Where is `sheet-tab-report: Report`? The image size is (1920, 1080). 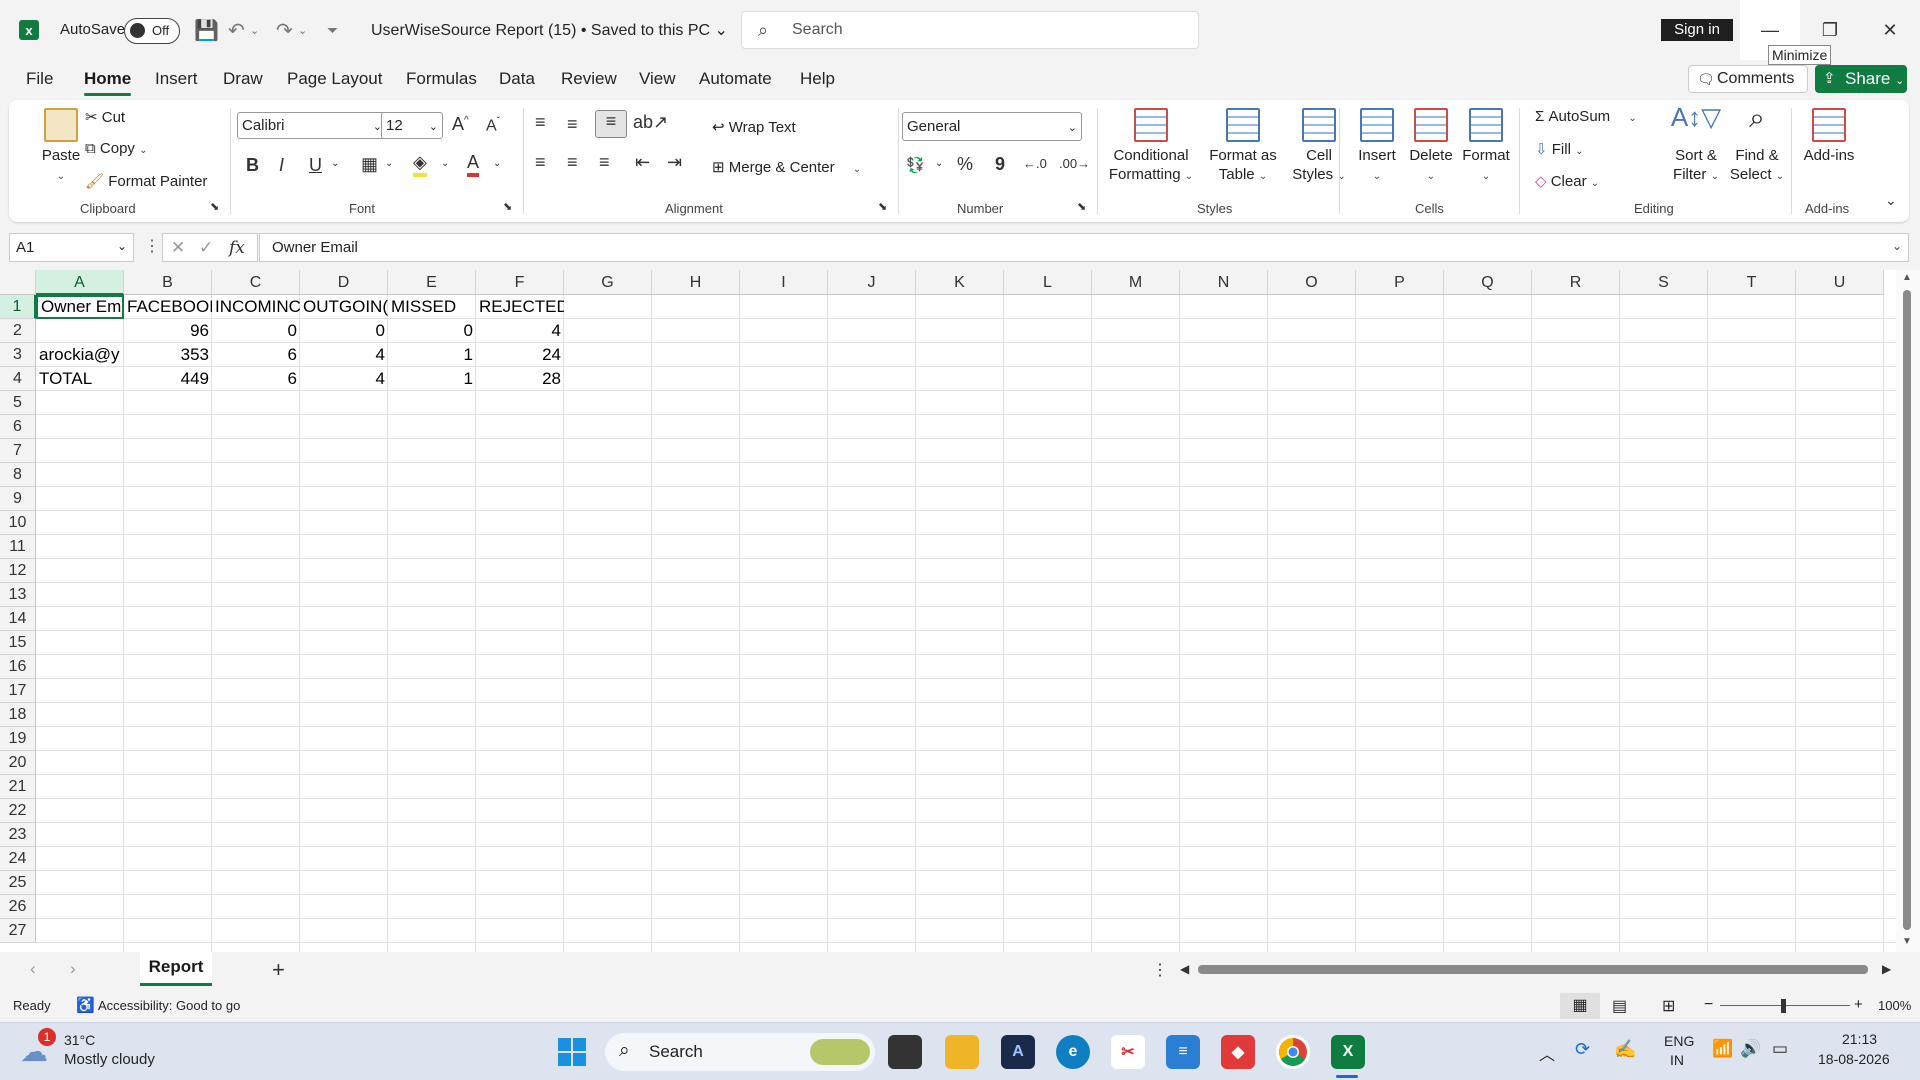 sheet-tab-report: Report is located at coordinates (176, 969).